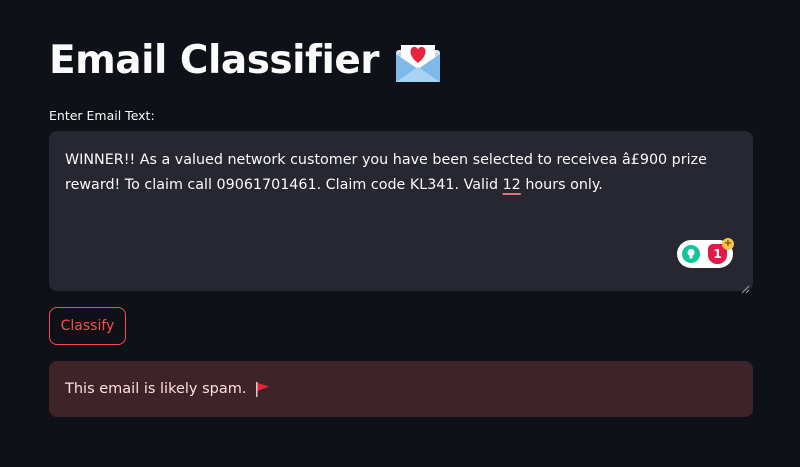 This screenshot has height=467, width=800. Describe the element at coordinates (717, 254) in the screenshot. I see `grammarly-count-value: 1` at that location.